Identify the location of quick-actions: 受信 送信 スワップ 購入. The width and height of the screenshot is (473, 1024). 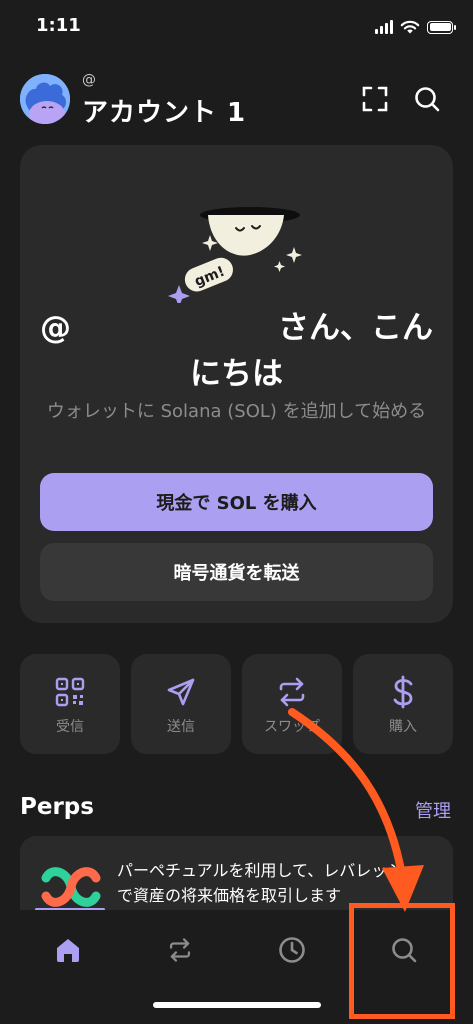
(236, 704).